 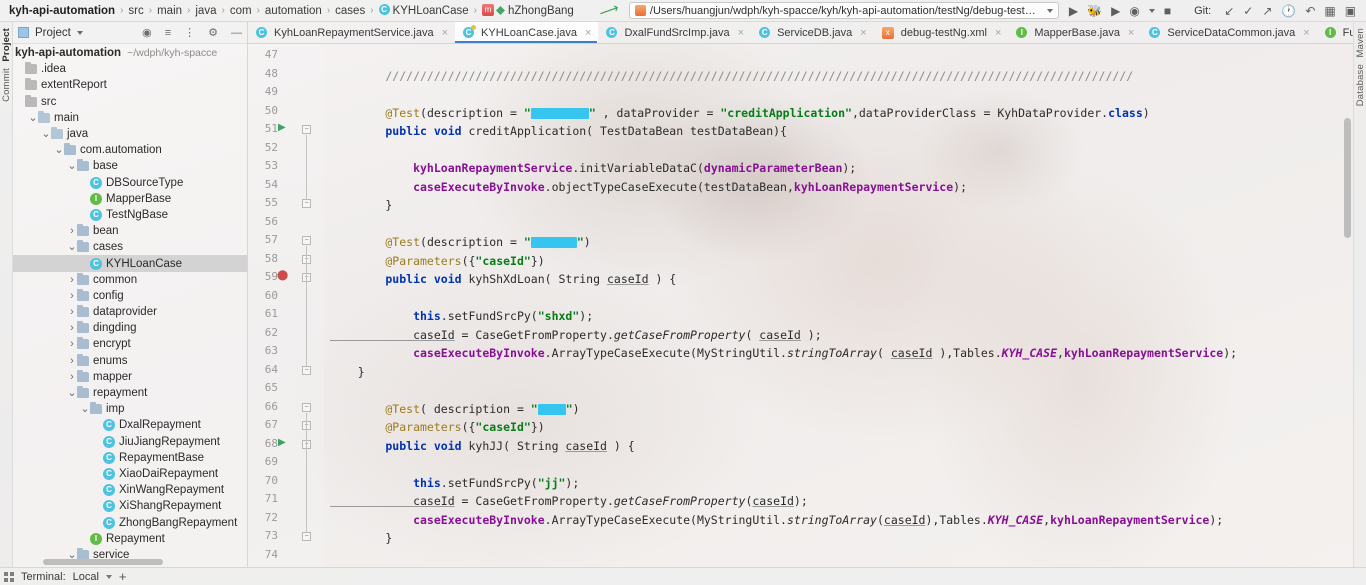 What do you see at coordinates (282, 275) in the screenshot?
I see `breakpoint-gutter-icon: ⬤` at bounding box center [282, 275].